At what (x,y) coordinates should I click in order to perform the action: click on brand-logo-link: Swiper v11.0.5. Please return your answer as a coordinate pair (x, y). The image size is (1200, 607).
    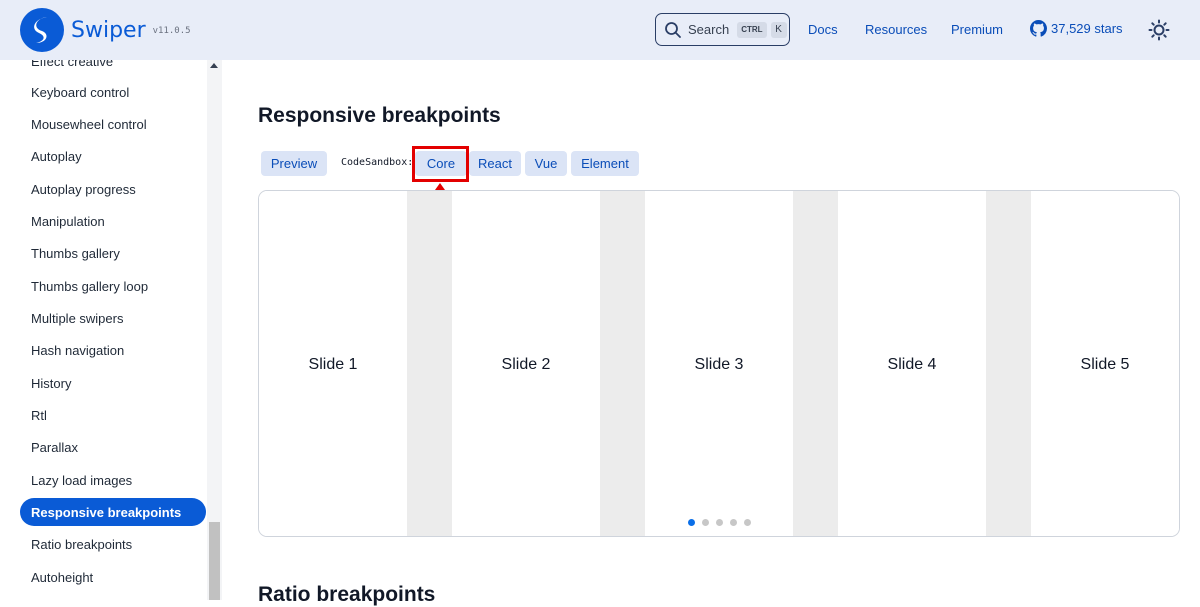
    Looking at the image, I should click on (105, 30).